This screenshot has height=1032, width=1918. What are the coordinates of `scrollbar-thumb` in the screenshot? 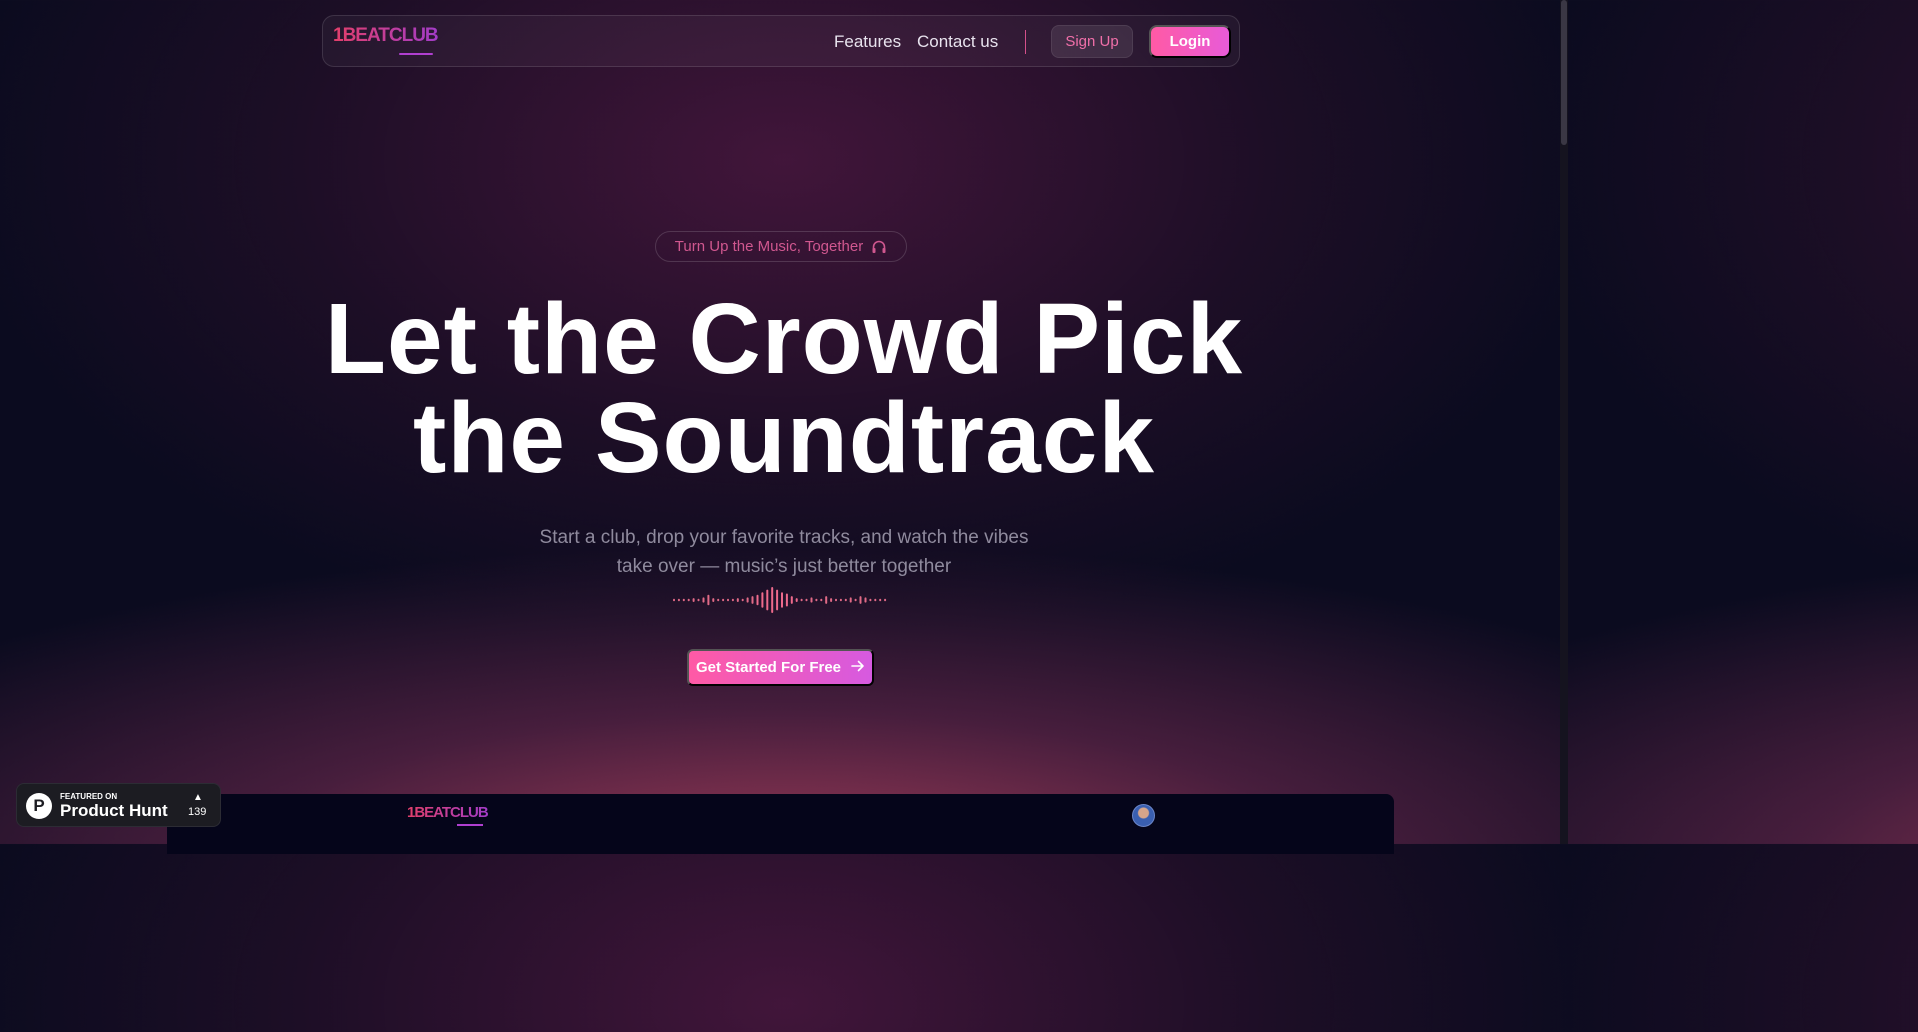 It's located at (1564, 72).